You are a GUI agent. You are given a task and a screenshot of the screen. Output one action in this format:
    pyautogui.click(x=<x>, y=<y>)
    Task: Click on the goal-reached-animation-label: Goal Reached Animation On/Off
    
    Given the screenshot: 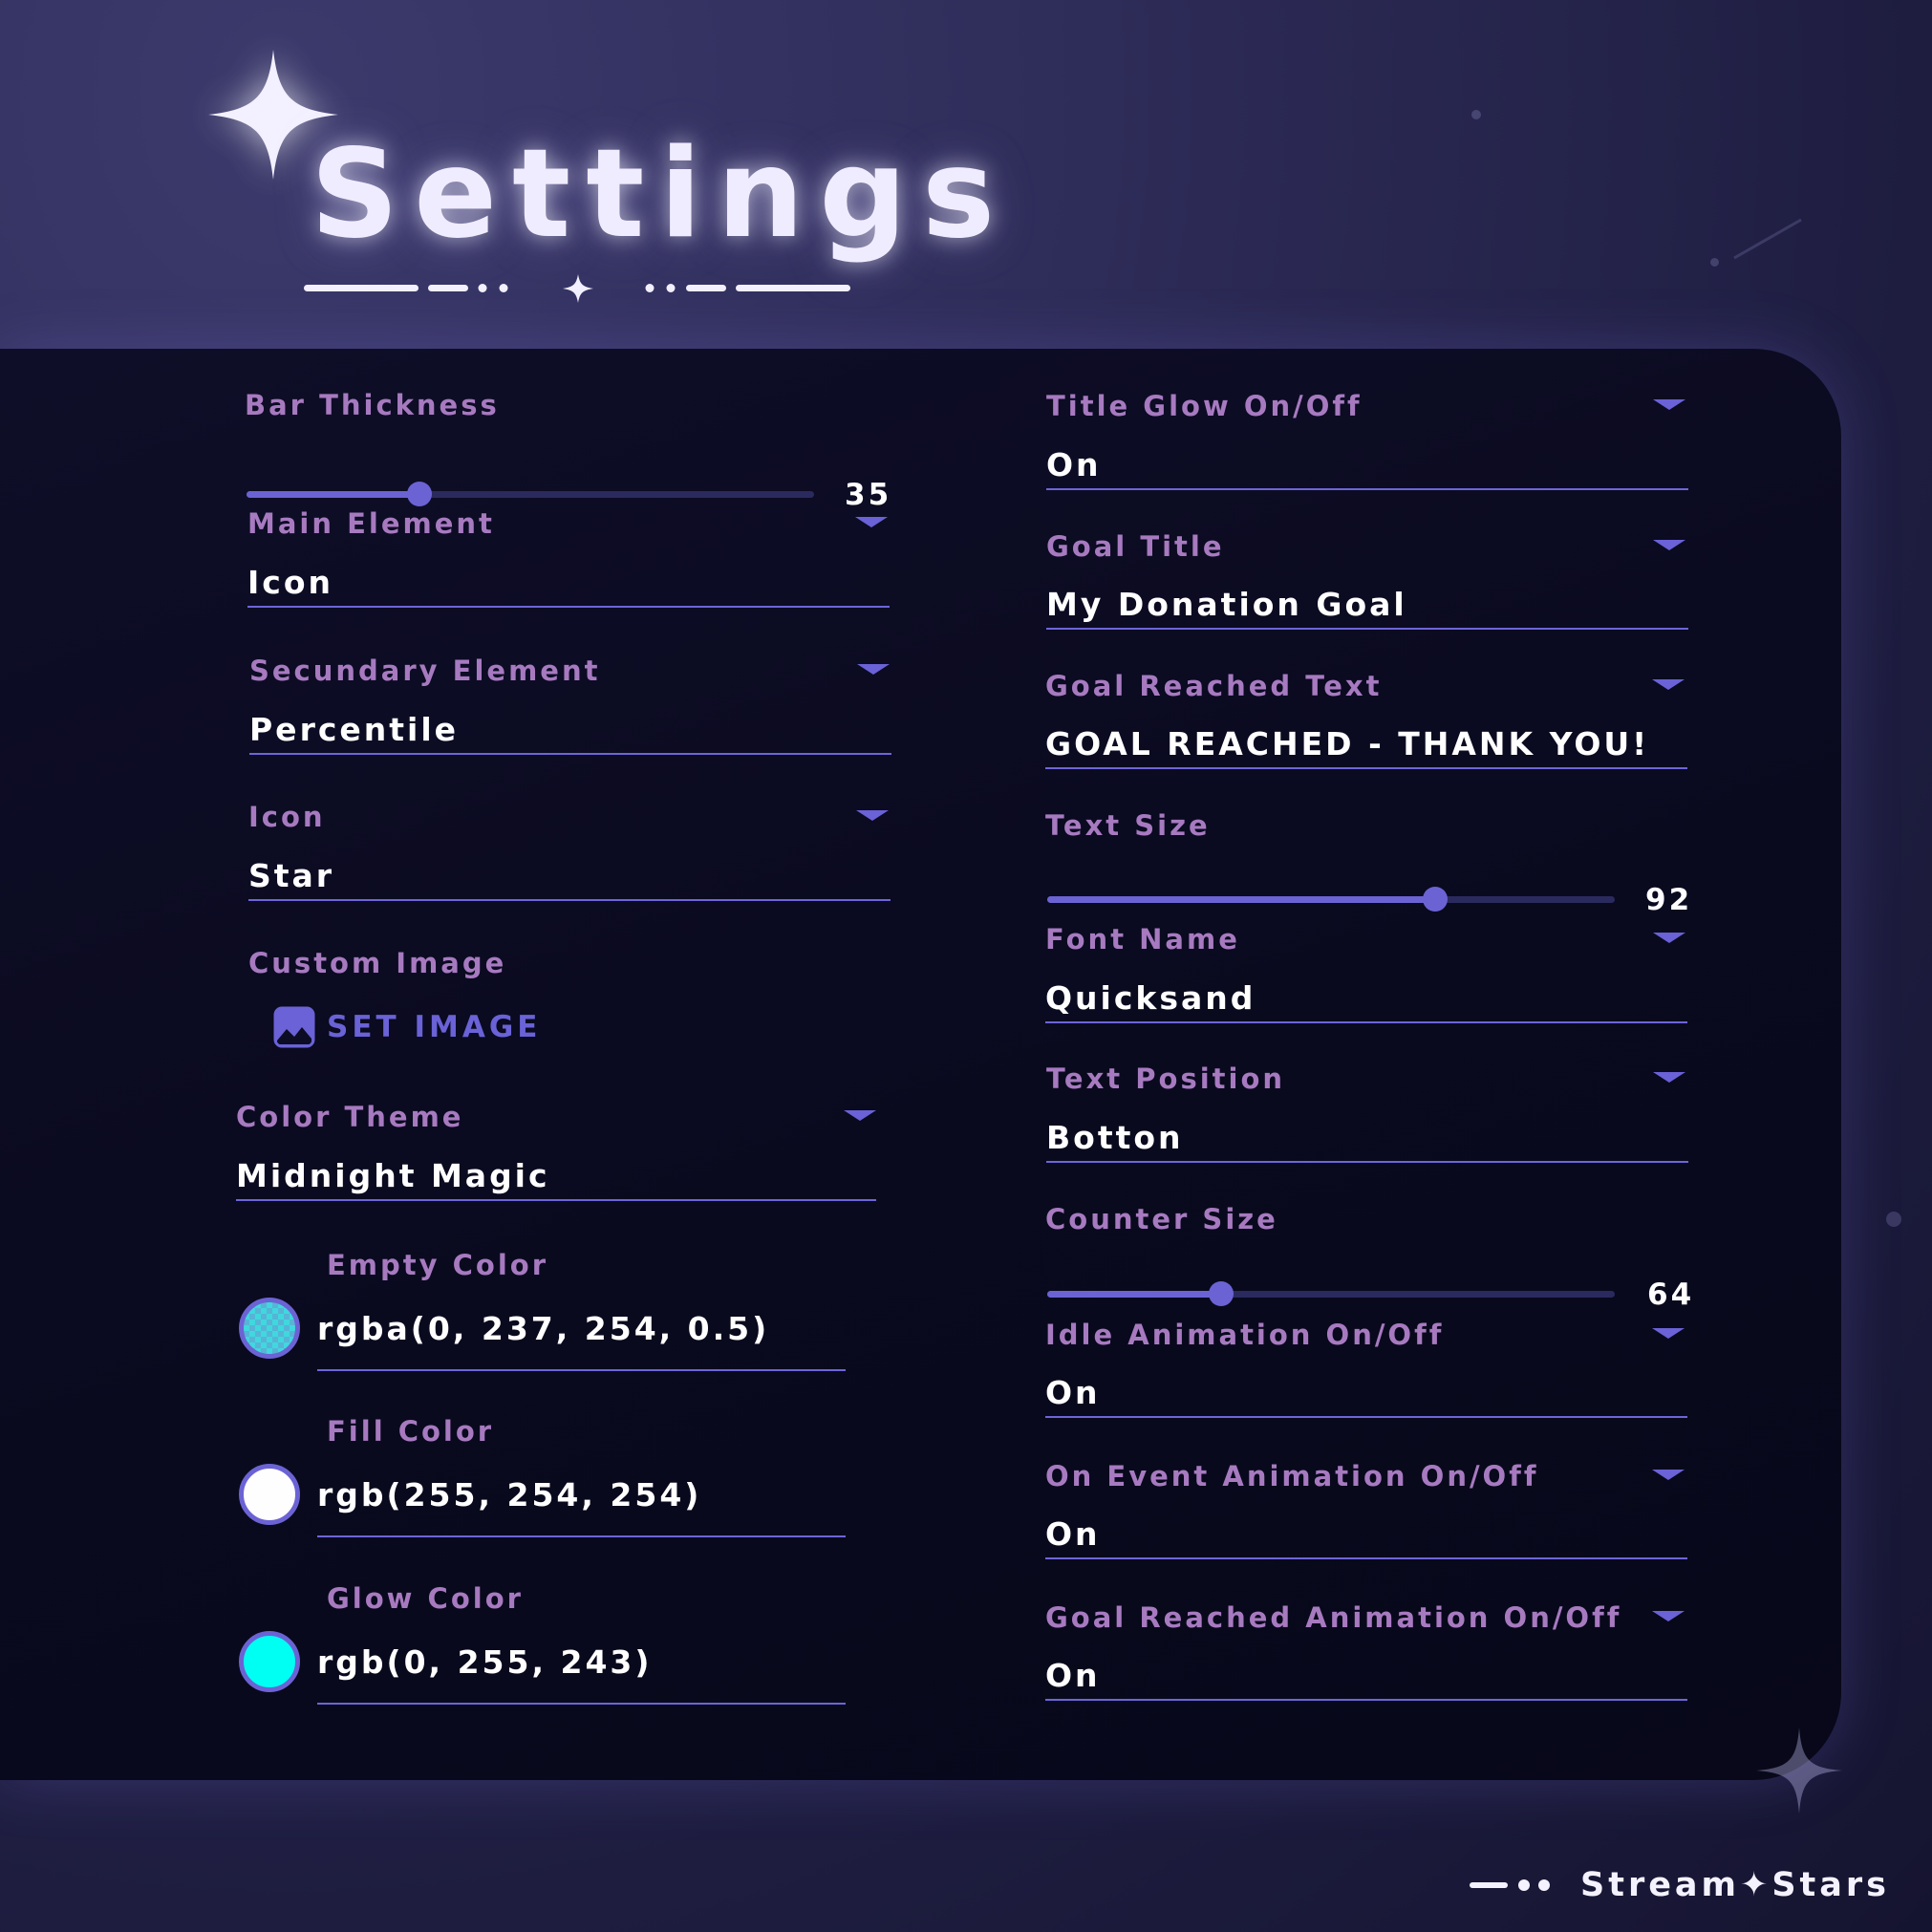 What is the action you would take?
    pyautogui.click(x=1333, y=1617)
    